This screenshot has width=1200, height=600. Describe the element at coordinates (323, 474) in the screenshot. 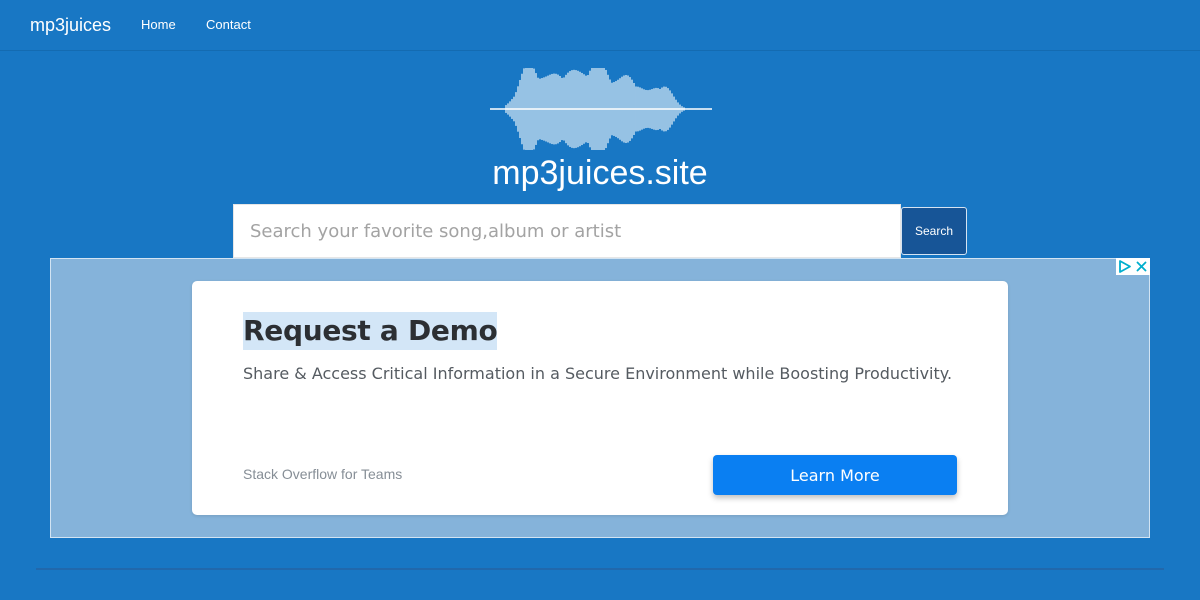

I see `ad-advertiser-name: Stack Overflow for Teams` at that location.